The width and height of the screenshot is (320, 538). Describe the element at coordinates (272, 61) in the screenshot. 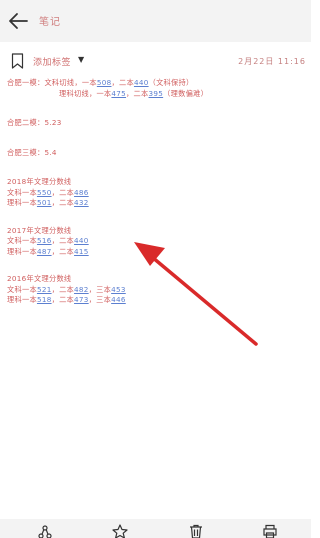

I see `note-datetime: 2月22日 11:16` at that location.